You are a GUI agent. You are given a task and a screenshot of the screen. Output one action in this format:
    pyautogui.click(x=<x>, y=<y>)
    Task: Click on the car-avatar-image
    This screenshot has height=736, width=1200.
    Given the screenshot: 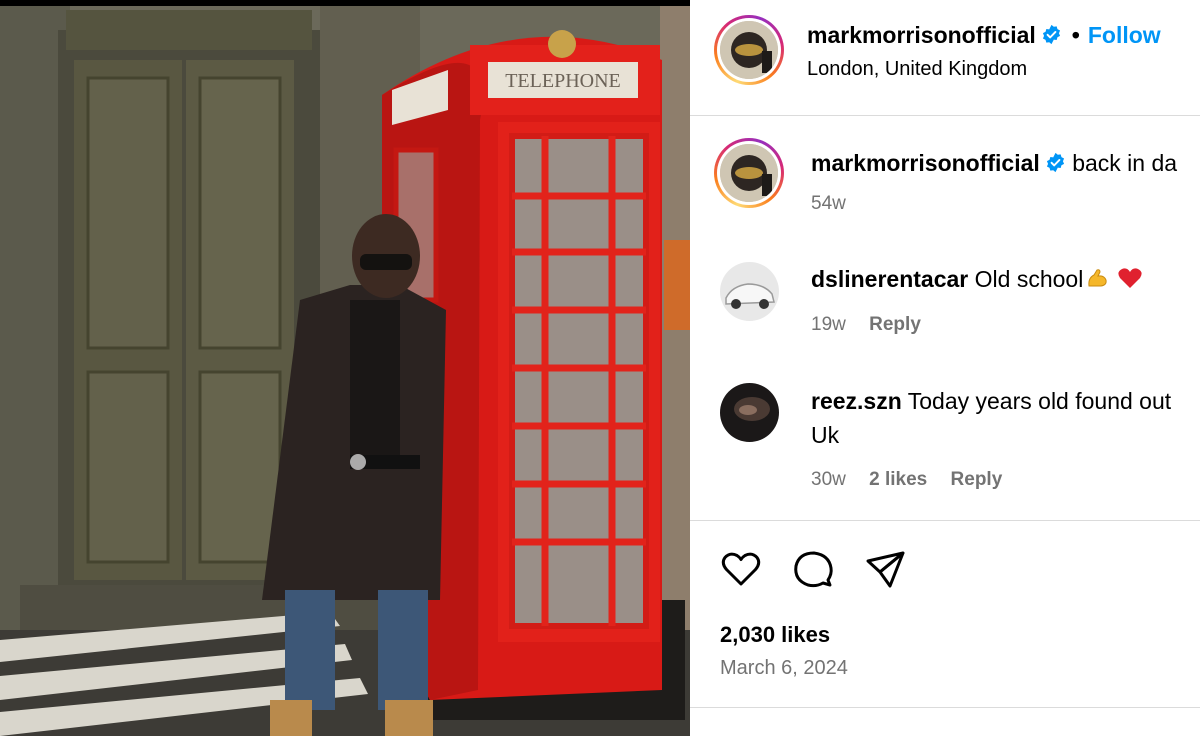 What is the action you would take?
    pyautogui.click(x=749, y=291)
    